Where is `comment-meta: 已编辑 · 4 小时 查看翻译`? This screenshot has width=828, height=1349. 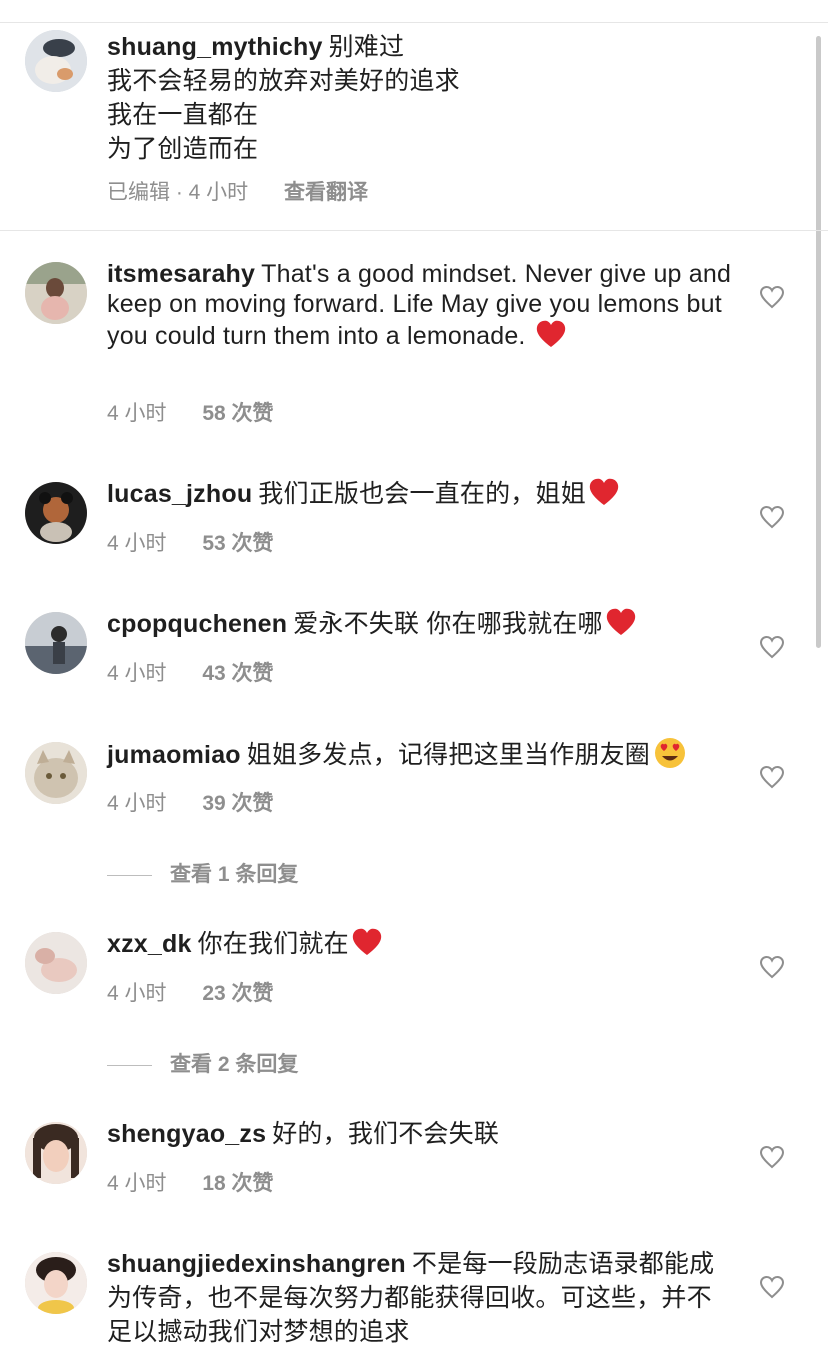 comment-meta: 已编辑 · 4 小时 查看翻译 is located at coordinates (252, 191).